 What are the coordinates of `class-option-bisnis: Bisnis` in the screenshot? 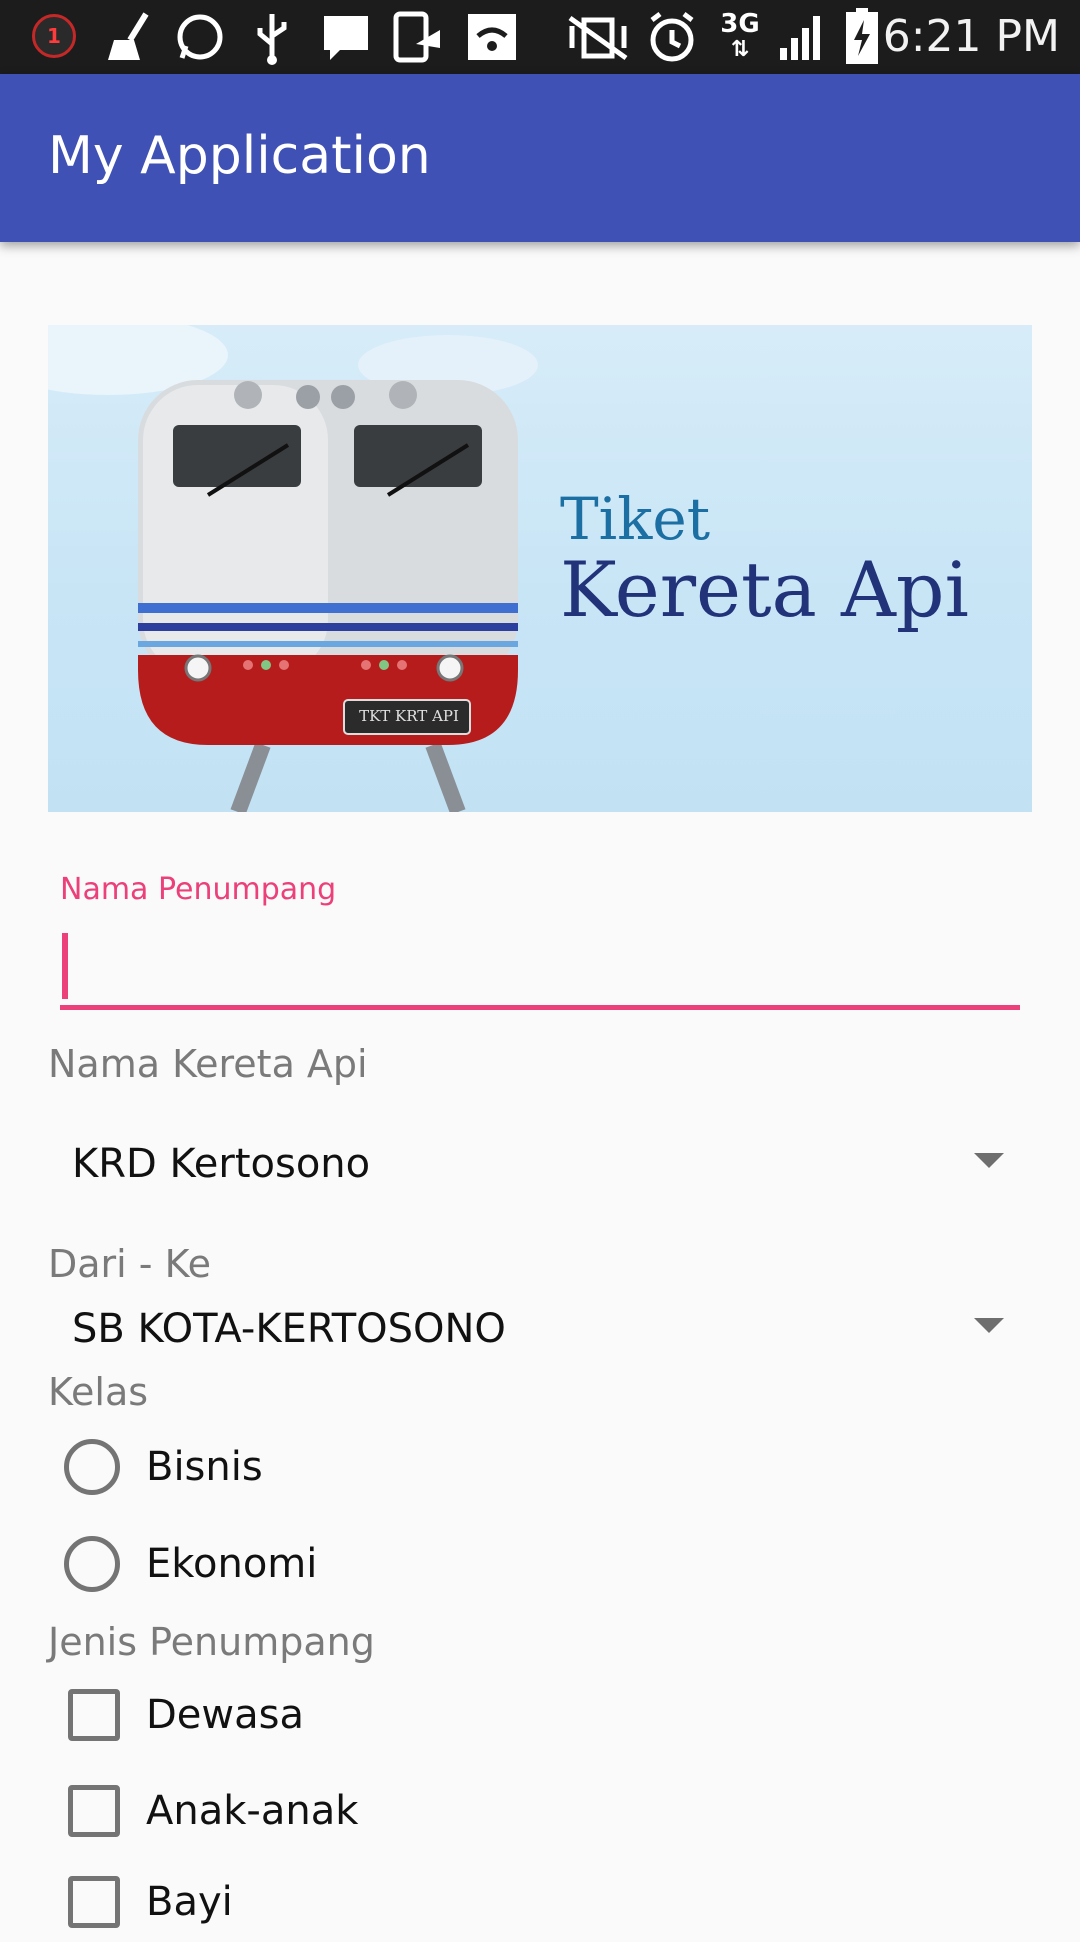 It's located at (163, 1467).